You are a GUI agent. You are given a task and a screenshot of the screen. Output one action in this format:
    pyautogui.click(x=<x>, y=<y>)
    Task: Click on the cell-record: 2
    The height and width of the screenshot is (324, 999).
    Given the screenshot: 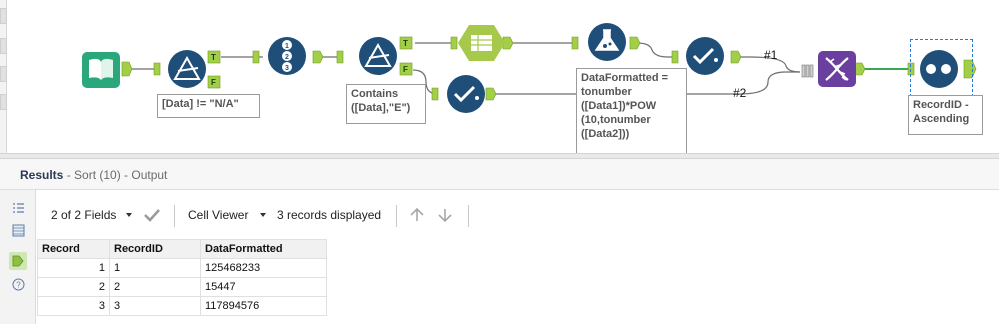 What is the action you would take?
    pyautogui.click(x=73, y=287)
    